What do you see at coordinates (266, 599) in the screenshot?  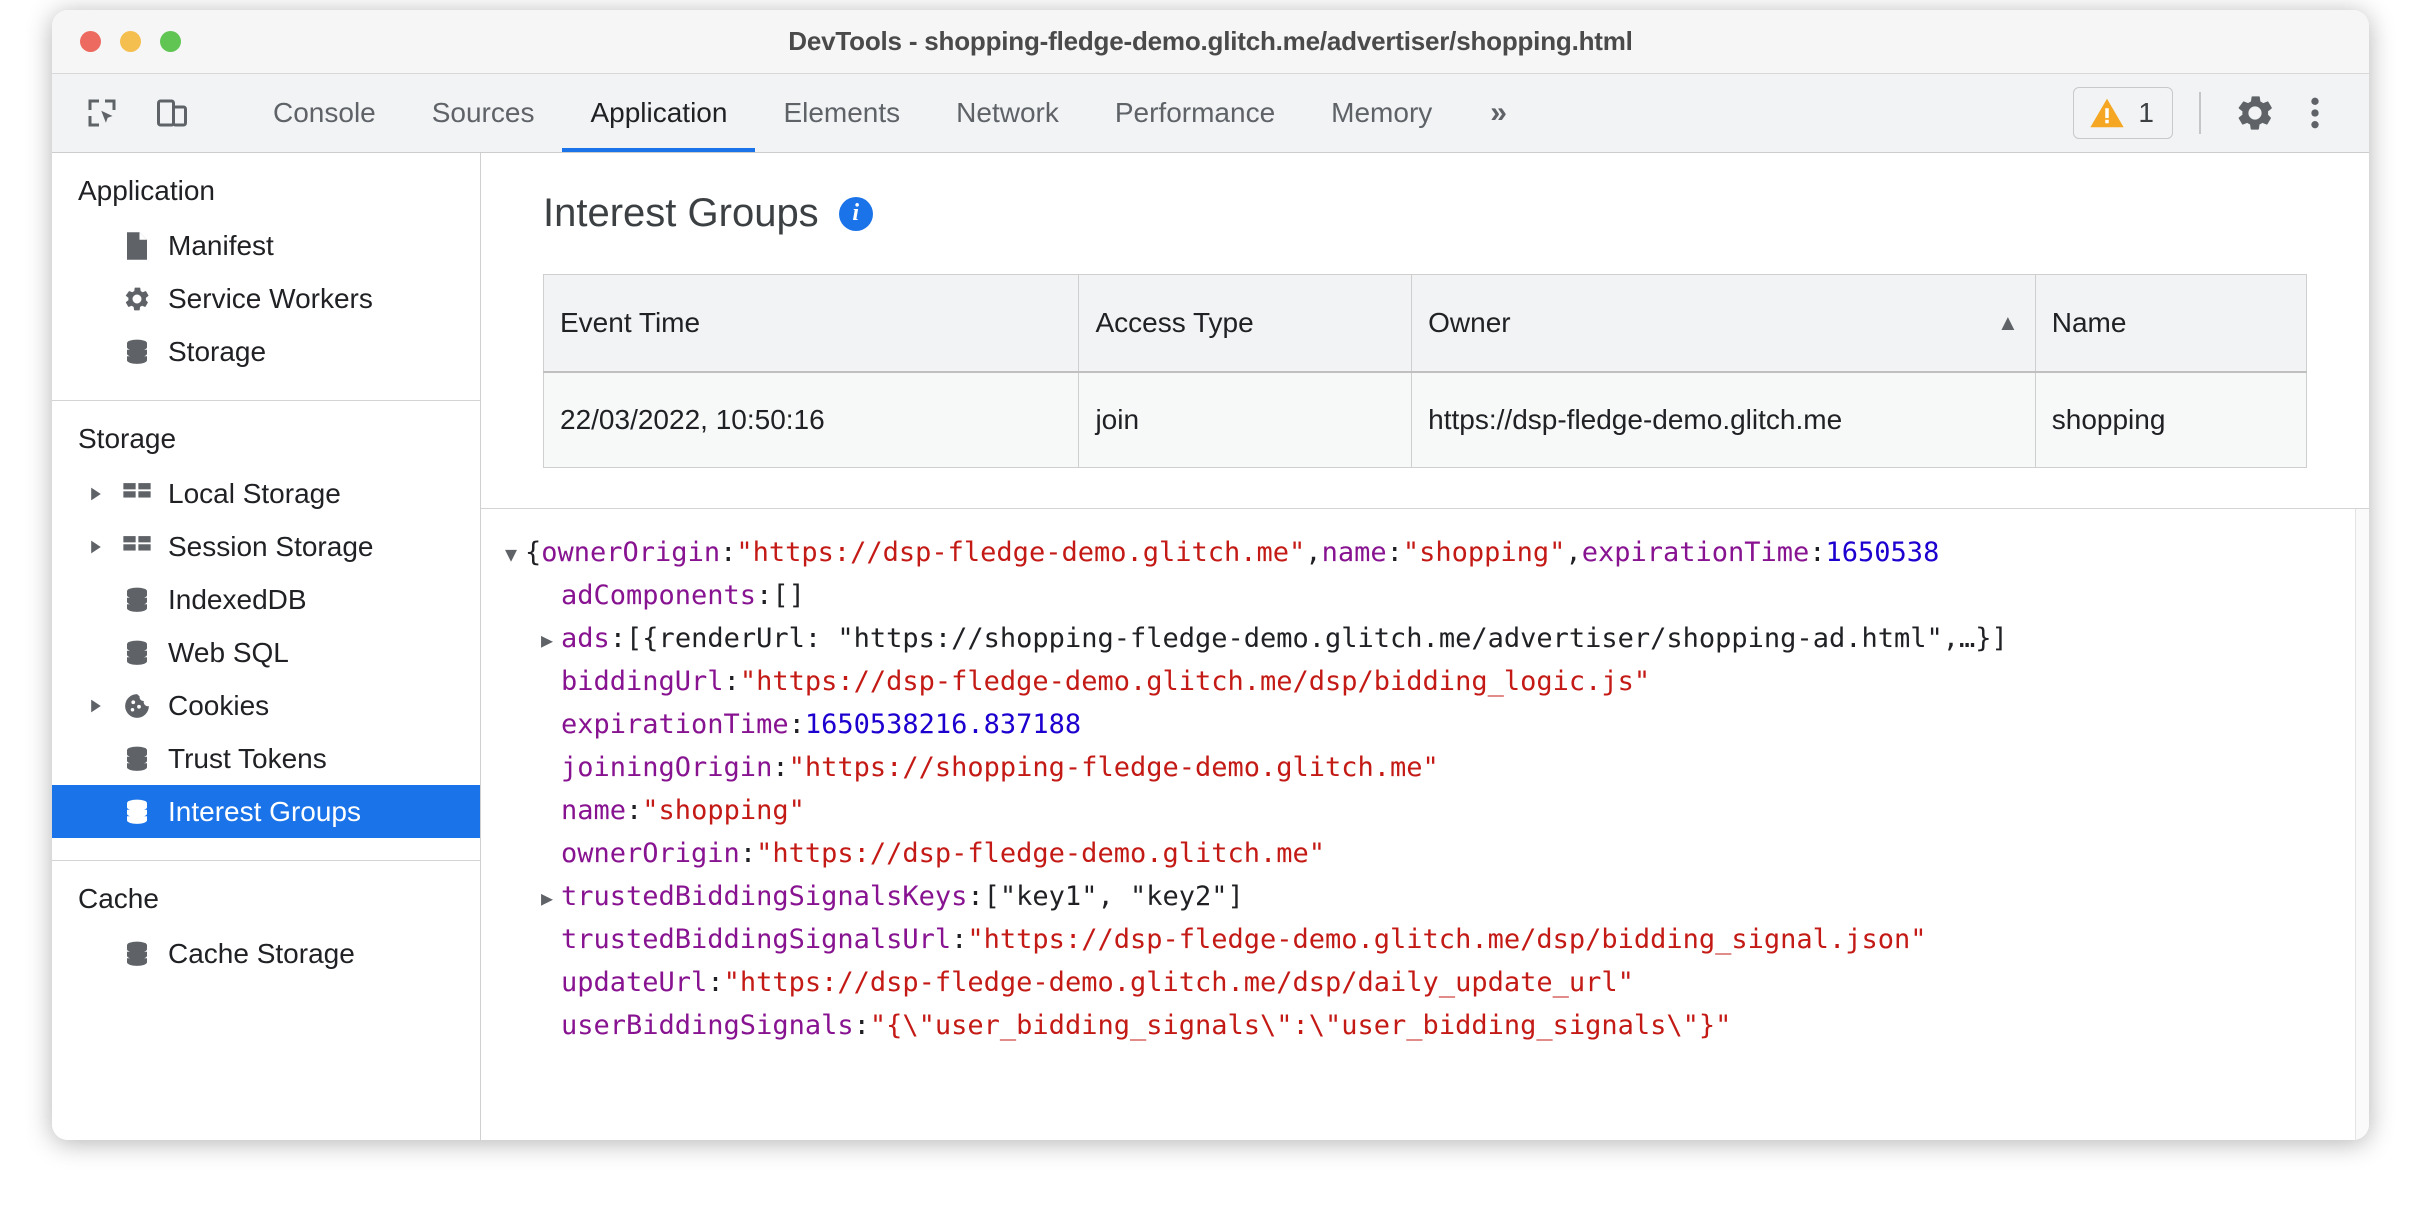 I see `sidebar-item-indexeddb: IndexedDB` at bounding box center [266, 599].